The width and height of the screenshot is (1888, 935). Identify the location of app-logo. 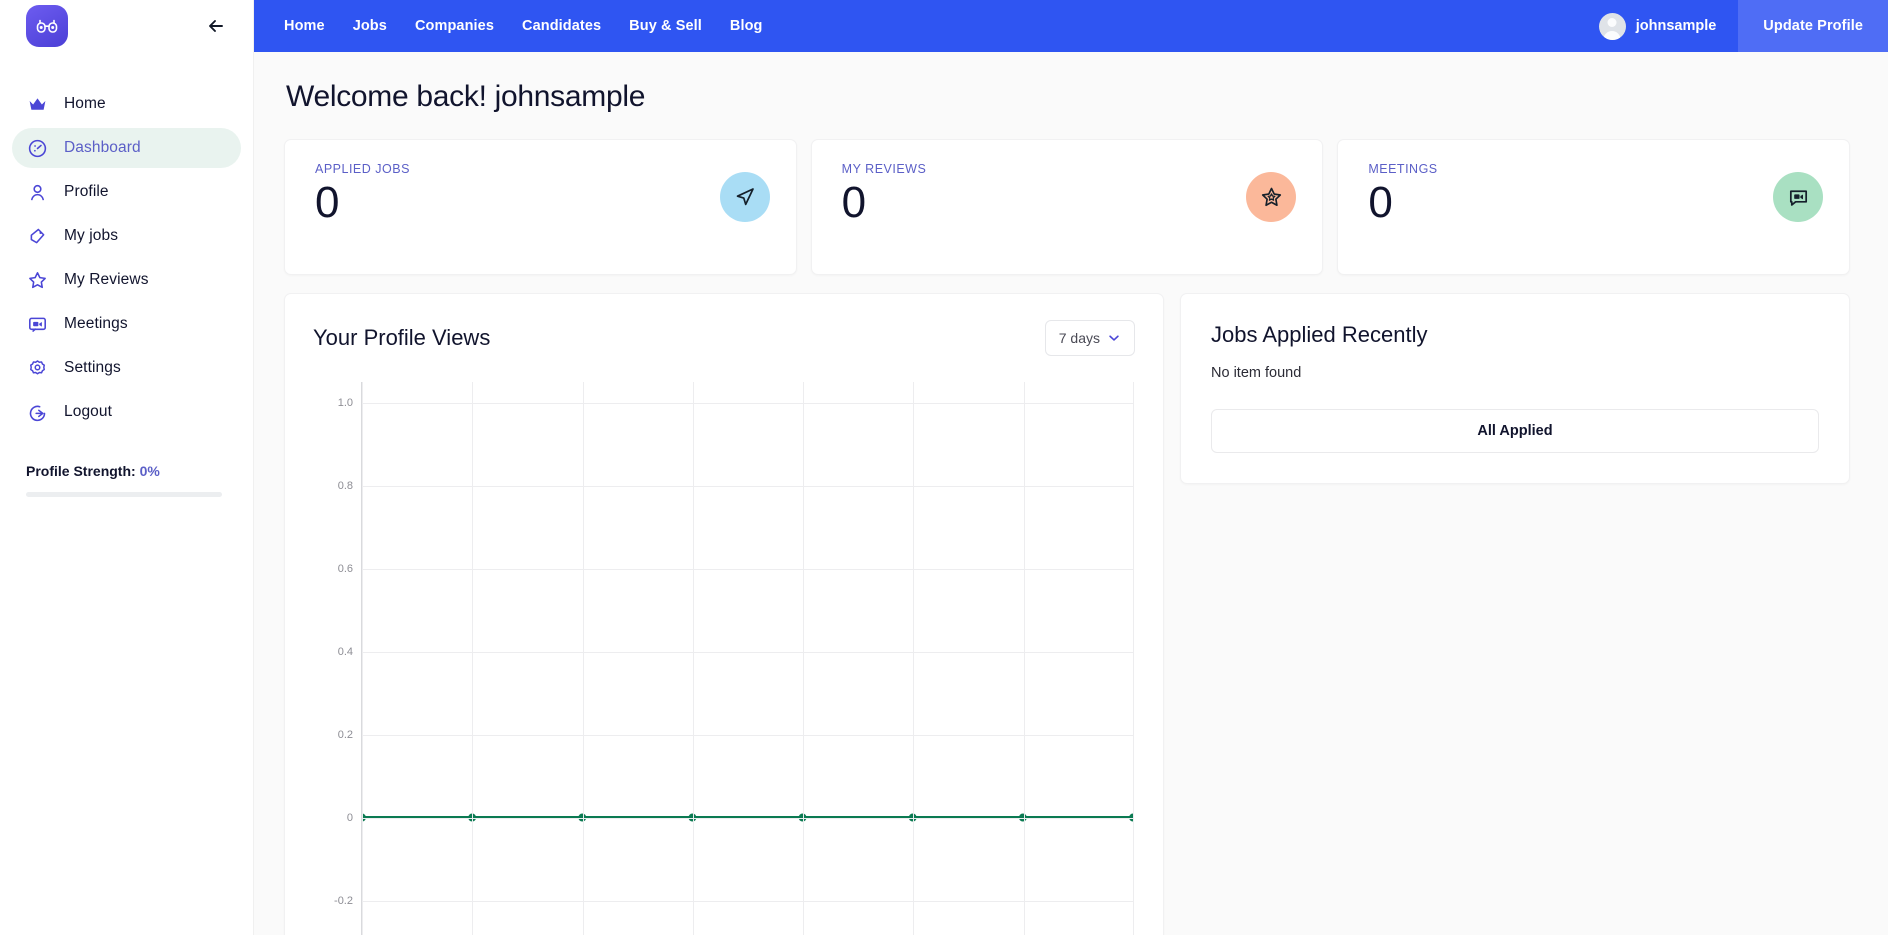
(47, 26).